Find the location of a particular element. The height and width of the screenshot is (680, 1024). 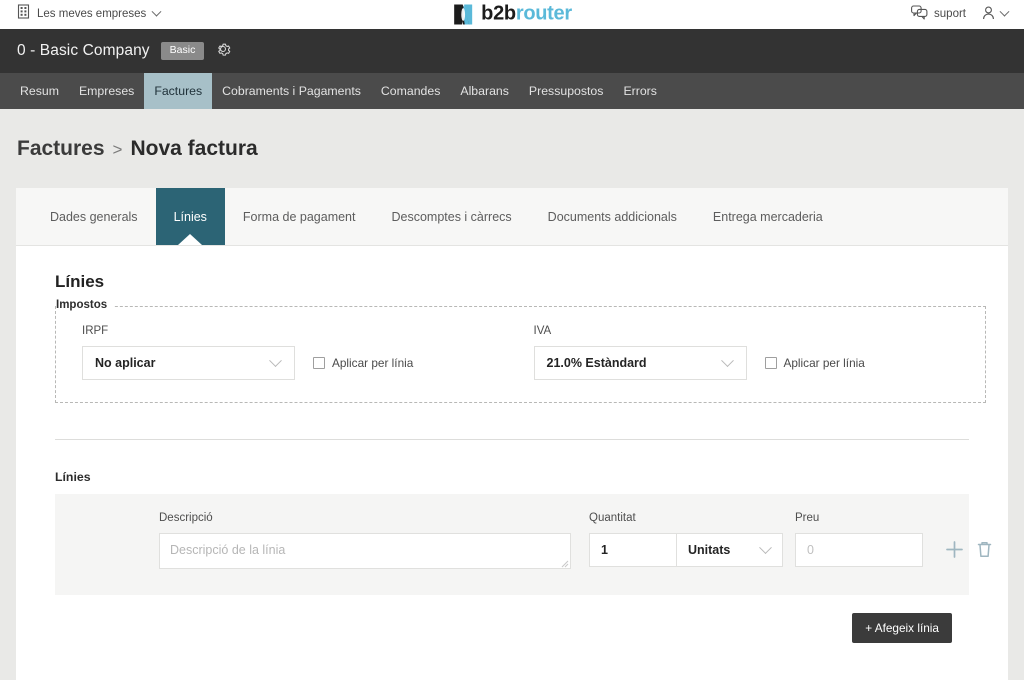

nav-item-albarans: Albarans is located at coordinates (484, 91).